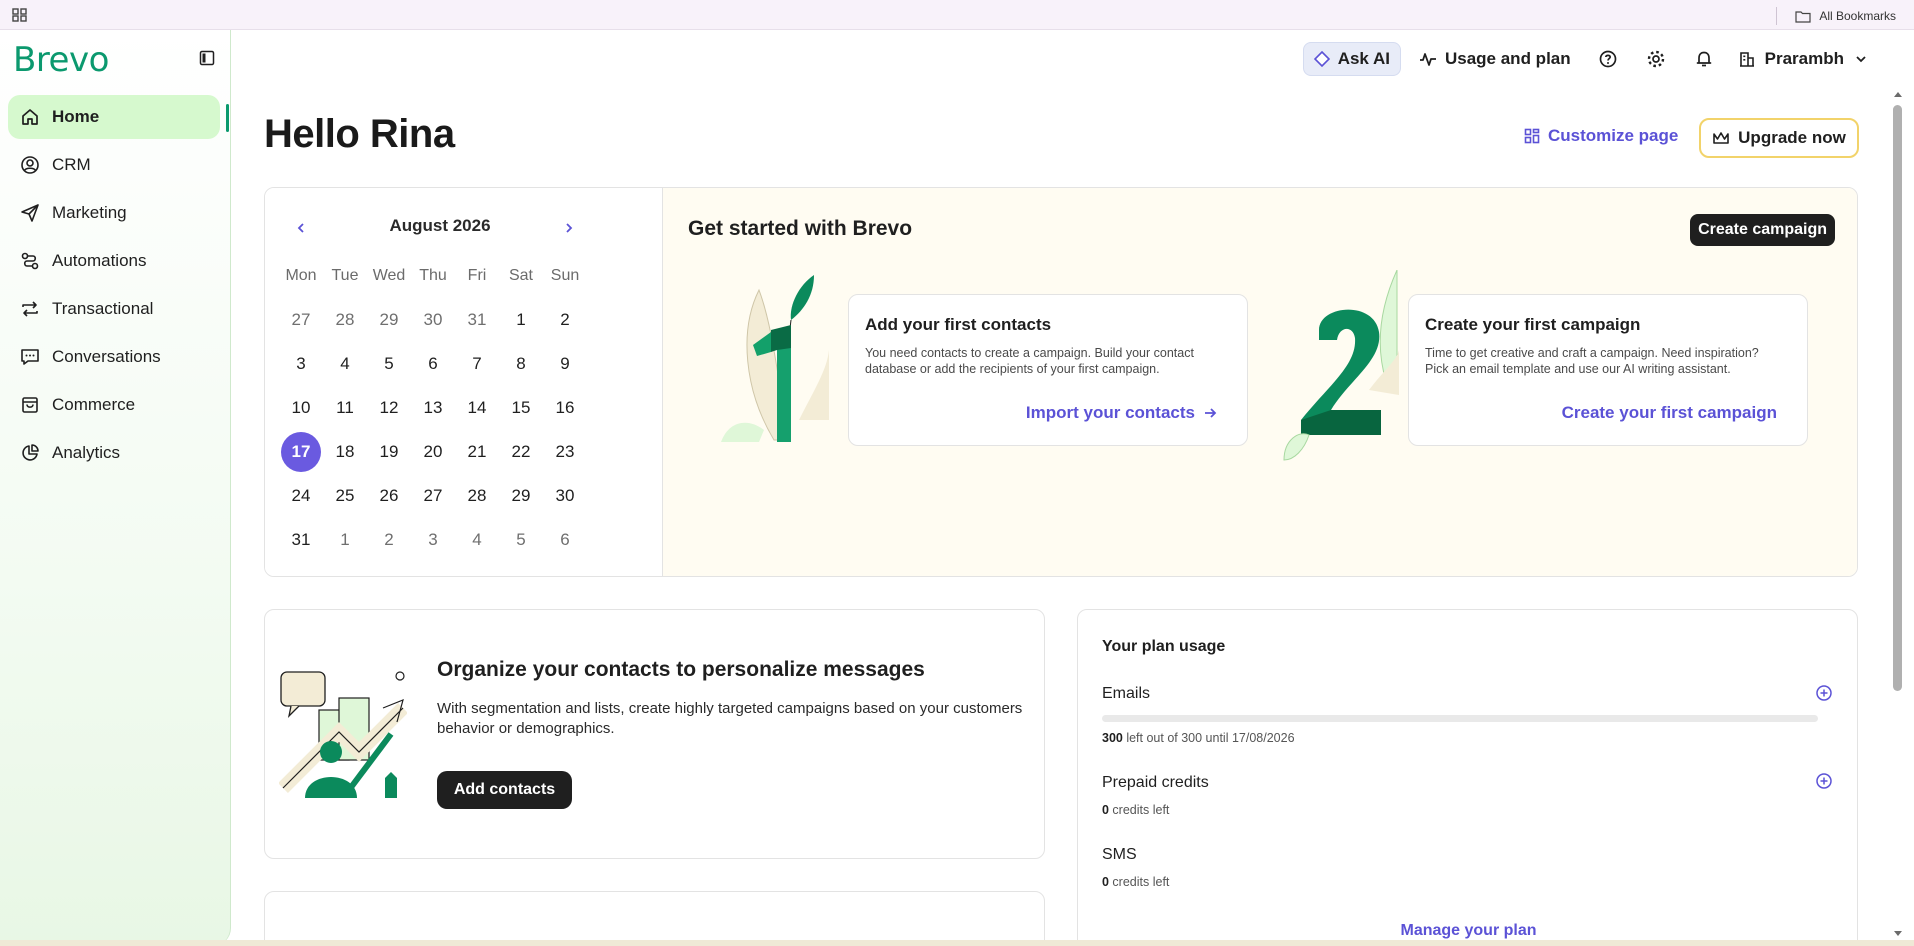  Describe the element at coordinates (207, 58) in the screenshot. I see `sidebar-collapse-icon` at that location.